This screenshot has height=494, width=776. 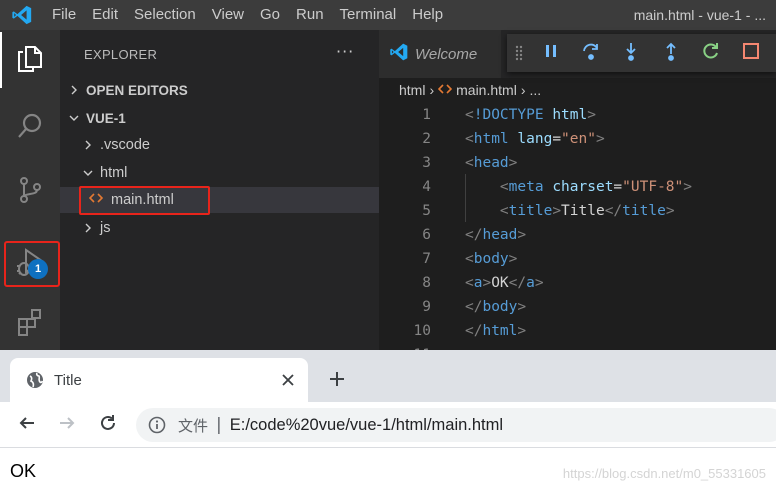 I want to click on menu-selection: Selection, so click(x=165, y=15).